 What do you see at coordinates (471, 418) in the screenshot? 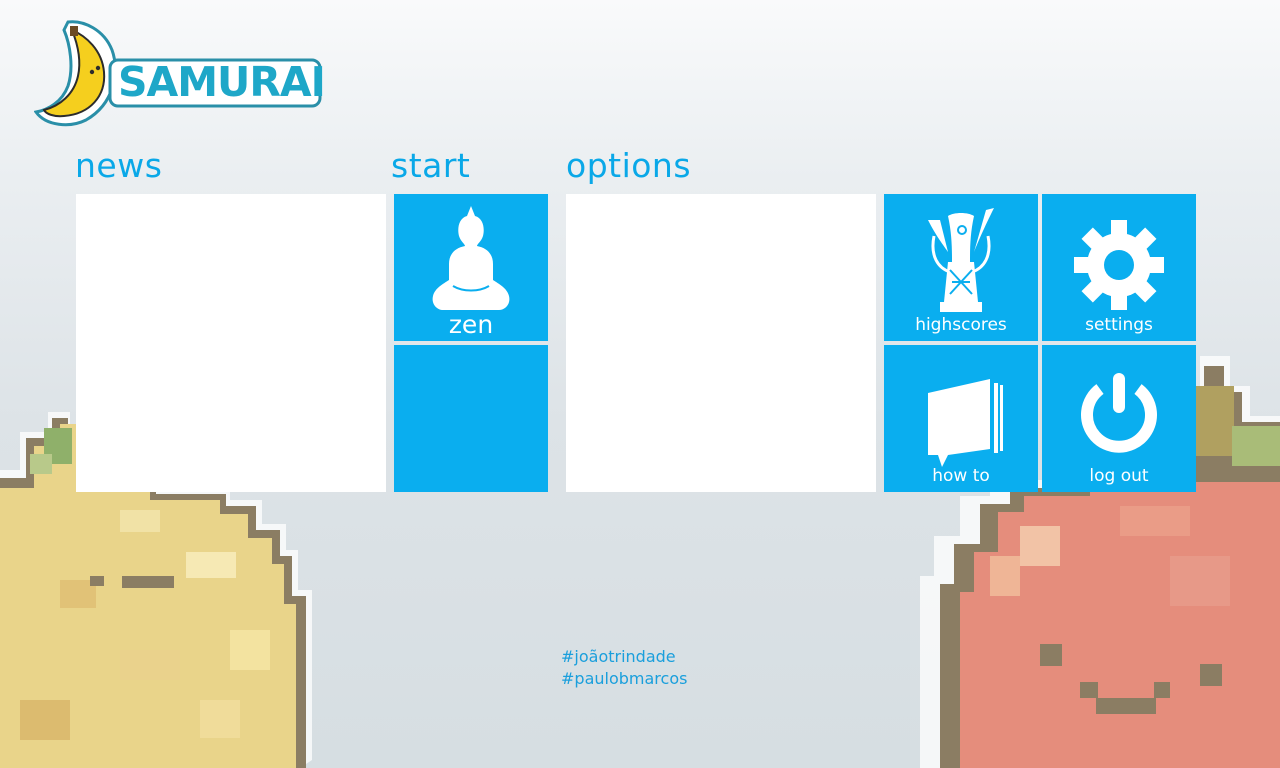
I see `start-empty-tile` at bounding box center [471, 418].